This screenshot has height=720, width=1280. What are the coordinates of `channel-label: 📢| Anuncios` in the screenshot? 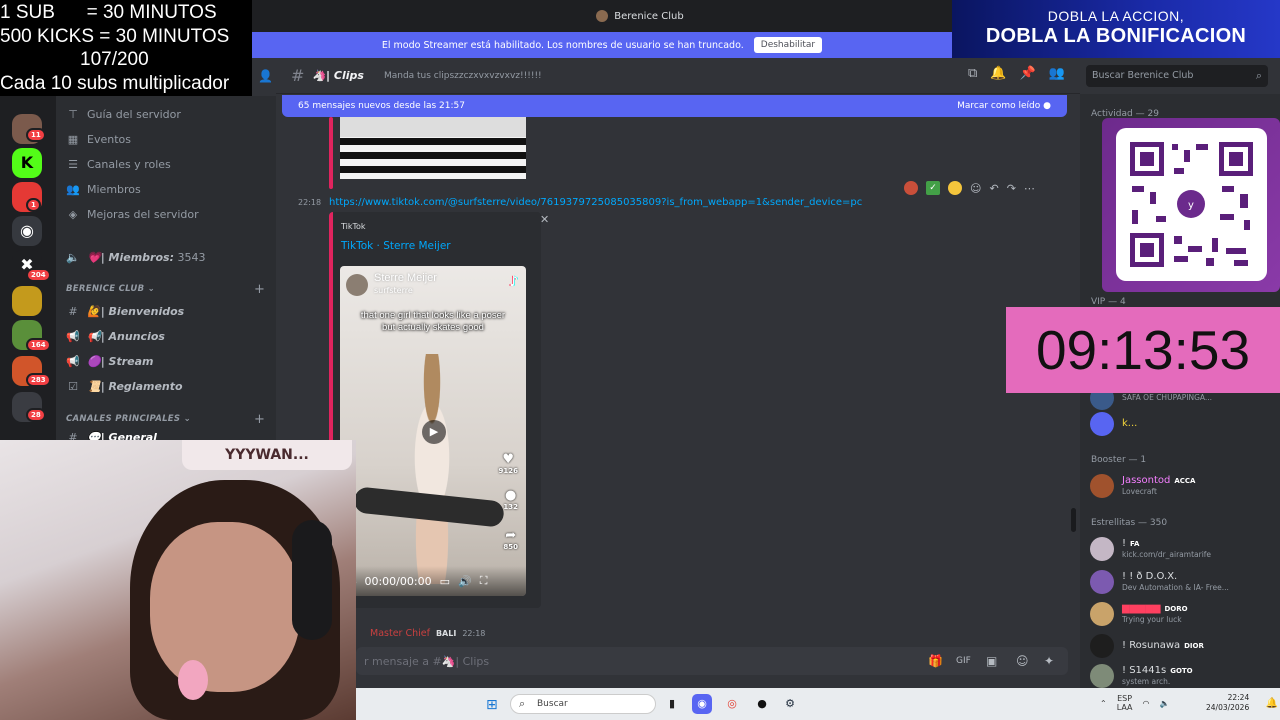 It's located at (126, 336).